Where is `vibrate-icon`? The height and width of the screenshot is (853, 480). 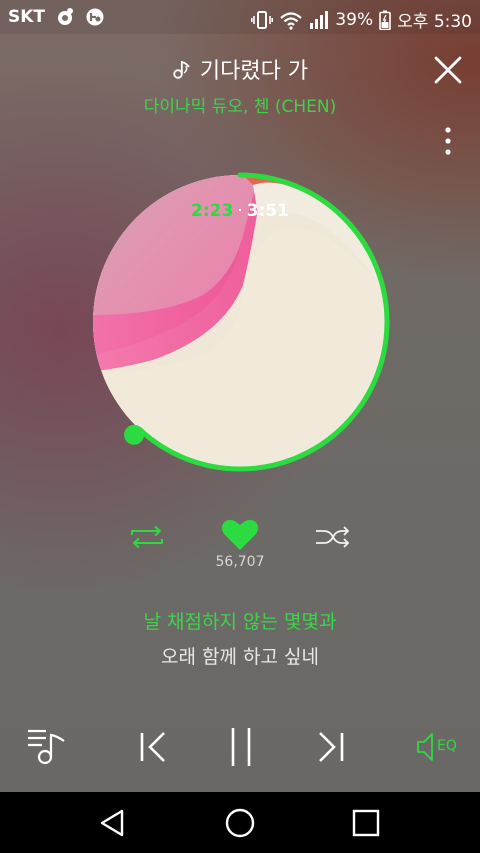 vibrate-icon is located at coordinates (262, 20).